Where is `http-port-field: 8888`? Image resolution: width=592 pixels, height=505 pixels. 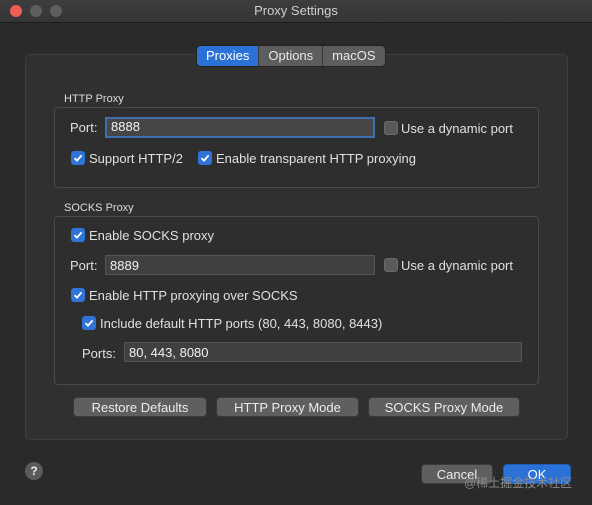
http-port-field: 8888 is located at coordinates (240, 127).